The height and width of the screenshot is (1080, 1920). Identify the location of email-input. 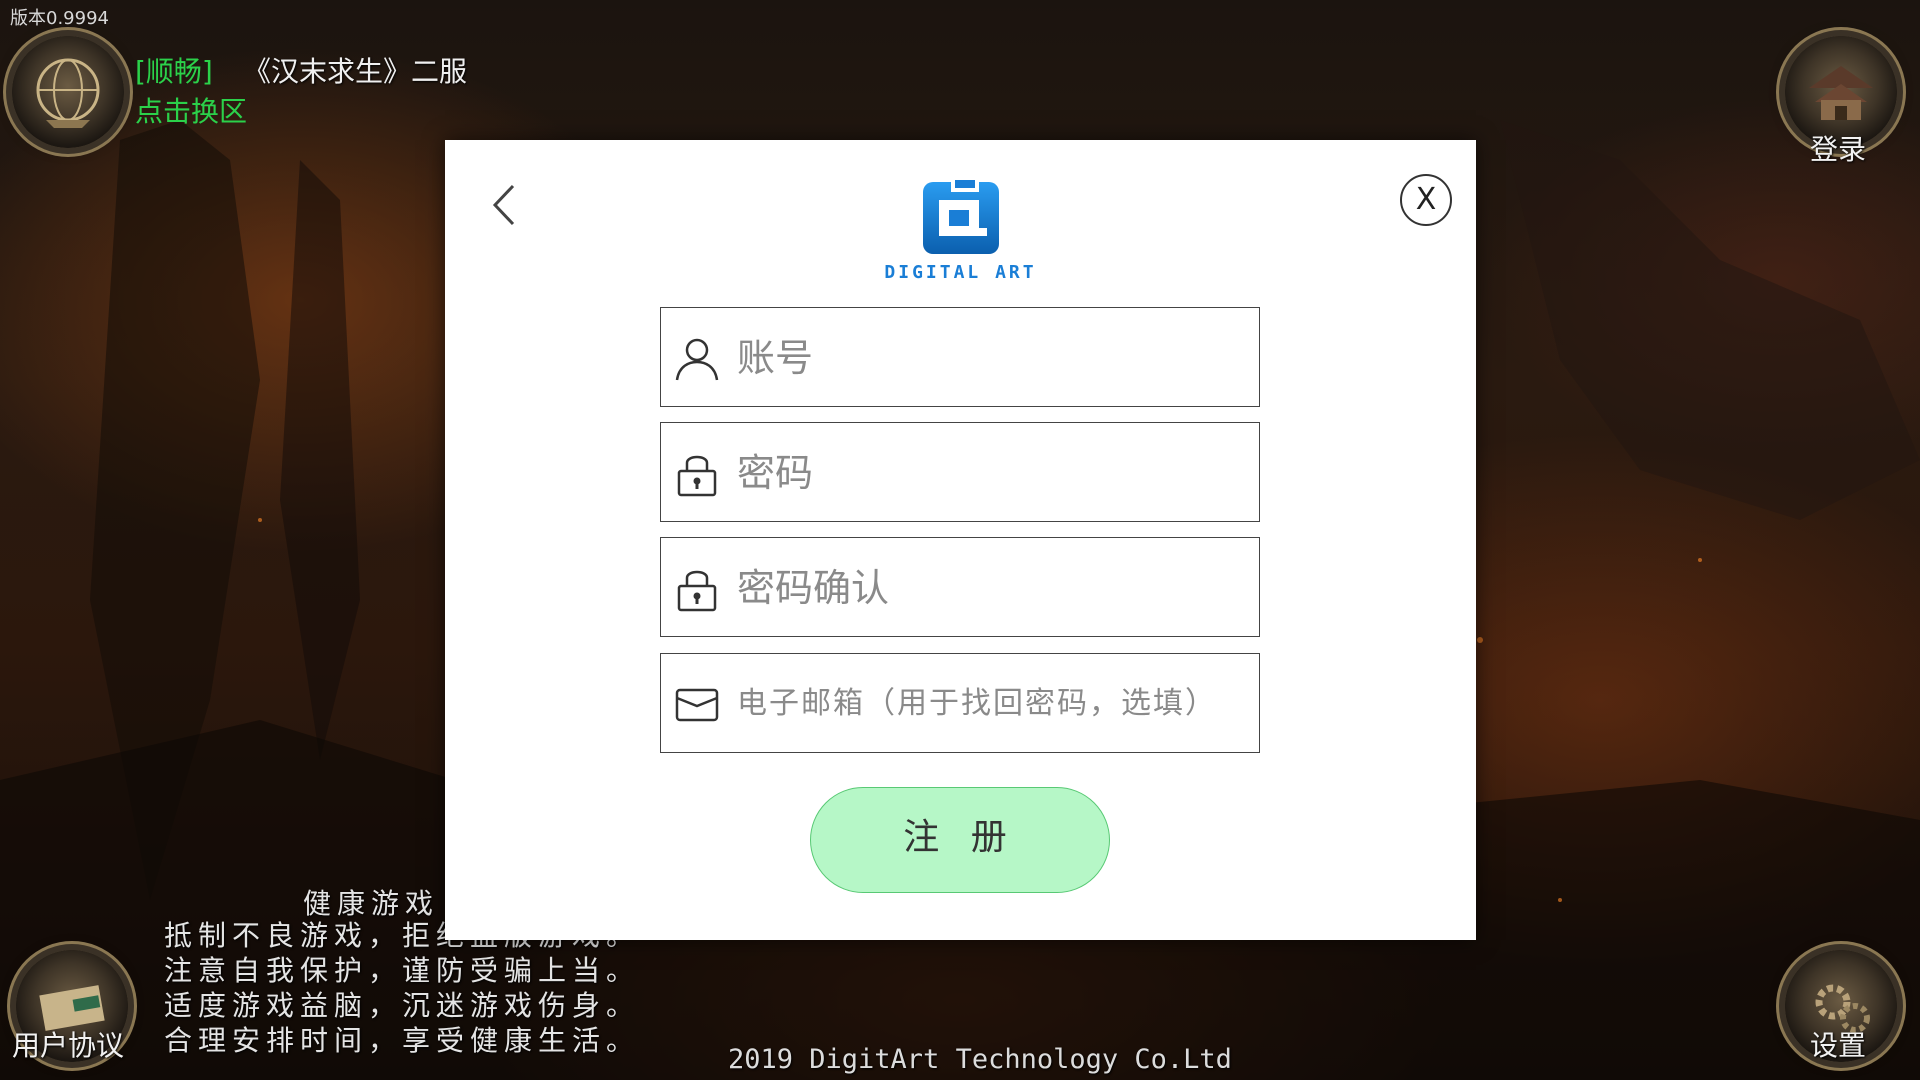
(992, 703).